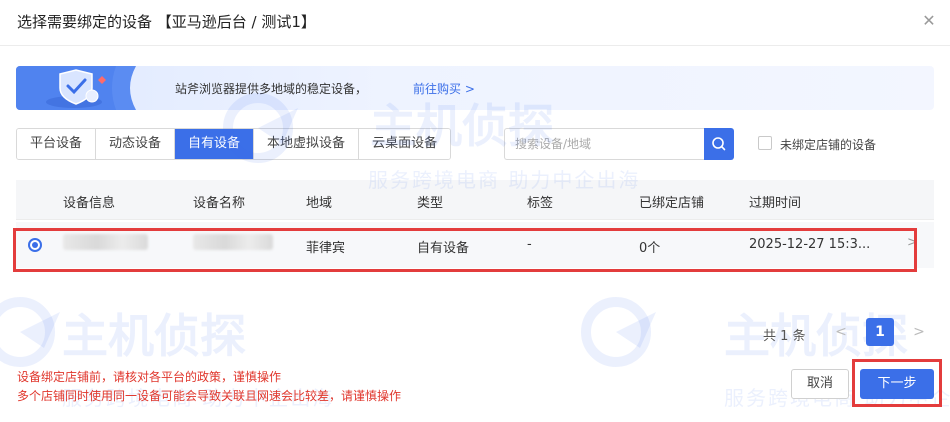 The width and height of the screenshot is (950, 422). What do you see at coordinates (604, 144) in the screenshot?
I see `search-input` at bounding box center [604, 144].